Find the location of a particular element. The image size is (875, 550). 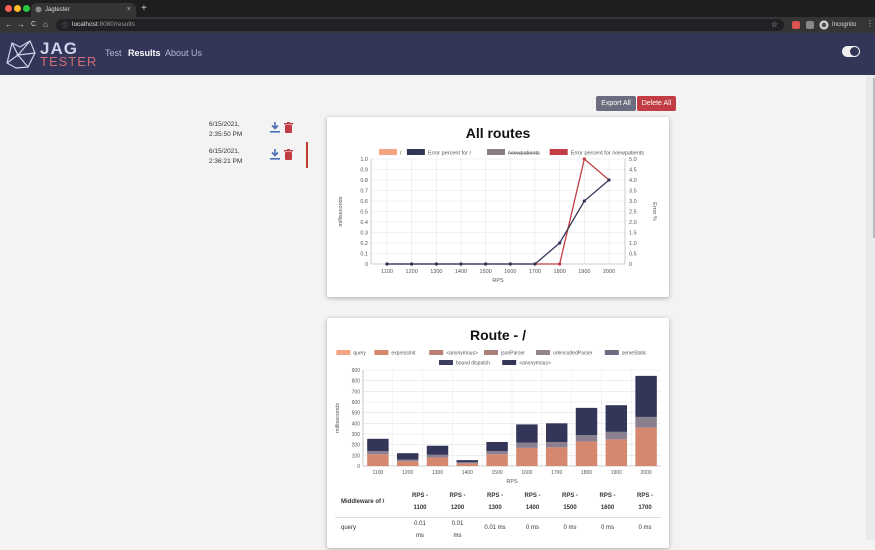

delete-all-button: Delete All is located at coordinates (656, 103).